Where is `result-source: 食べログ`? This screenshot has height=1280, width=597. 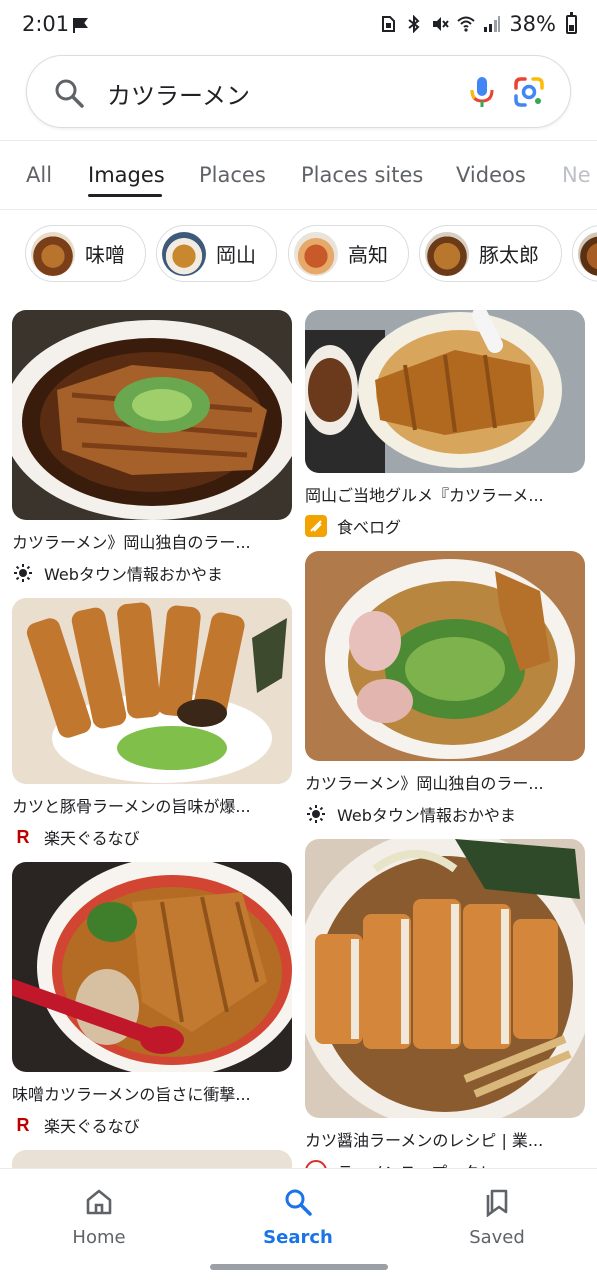
result-source: 食べログ is located at coordinates (445, 526).